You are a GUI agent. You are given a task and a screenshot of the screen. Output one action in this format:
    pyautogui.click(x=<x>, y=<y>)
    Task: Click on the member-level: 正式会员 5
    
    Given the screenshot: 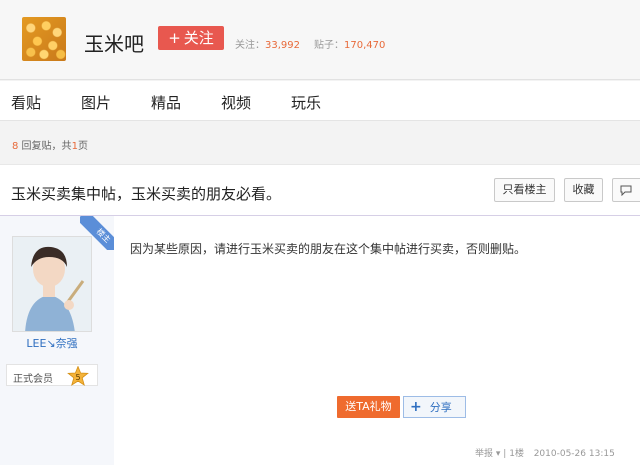 What is the action you would take?
    pyautogui.click(x=52, y=375)
    